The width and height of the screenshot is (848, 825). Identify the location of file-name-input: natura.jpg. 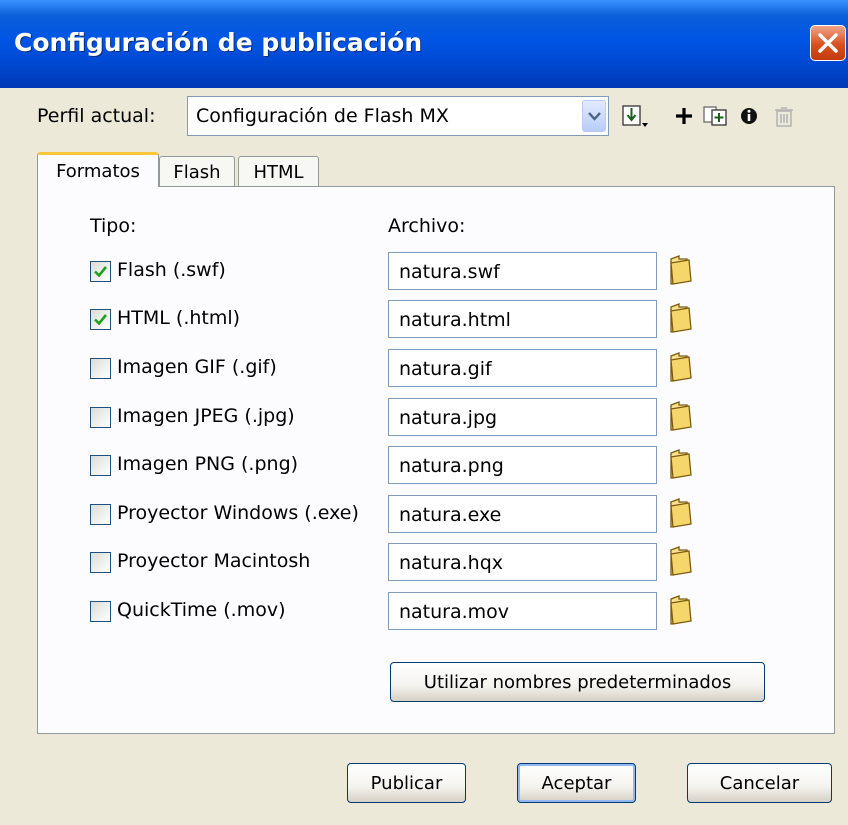
(522, 417).